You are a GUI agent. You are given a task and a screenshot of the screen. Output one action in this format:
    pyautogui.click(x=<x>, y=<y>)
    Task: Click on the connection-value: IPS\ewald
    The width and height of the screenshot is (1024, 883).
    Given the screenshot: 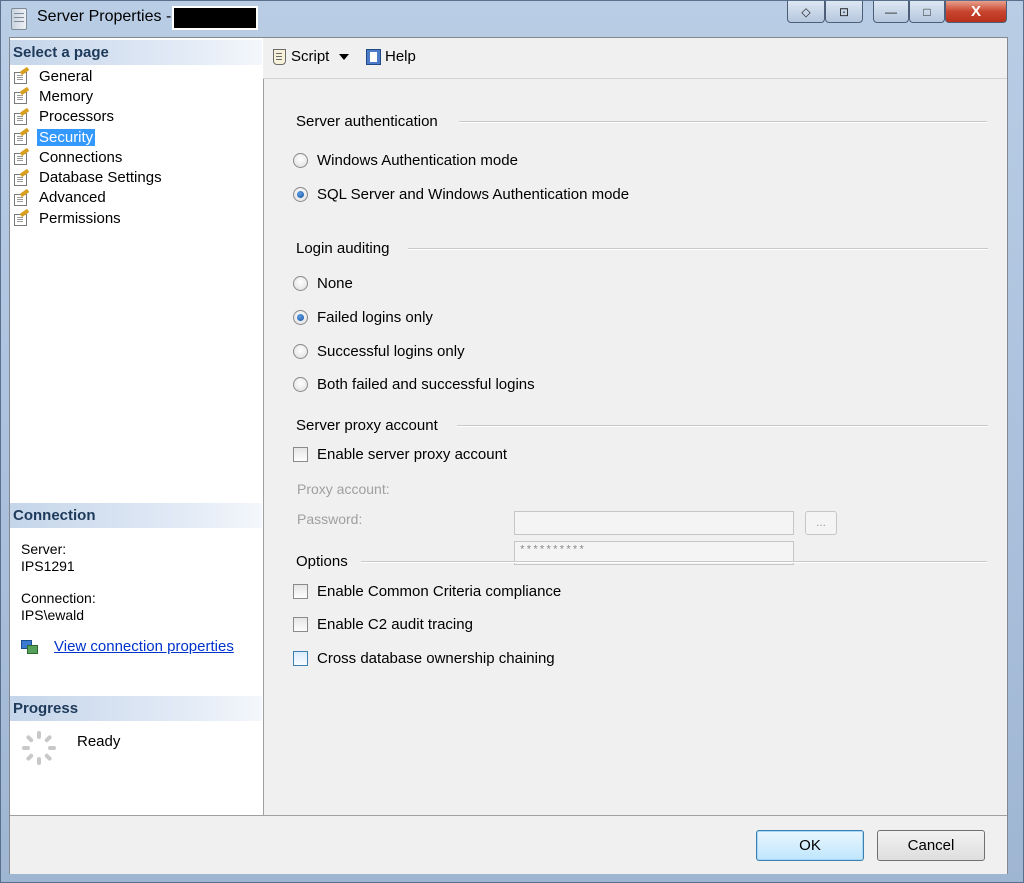 What is the action you would take?
    pyautogui.click(x=53, y=615)
    